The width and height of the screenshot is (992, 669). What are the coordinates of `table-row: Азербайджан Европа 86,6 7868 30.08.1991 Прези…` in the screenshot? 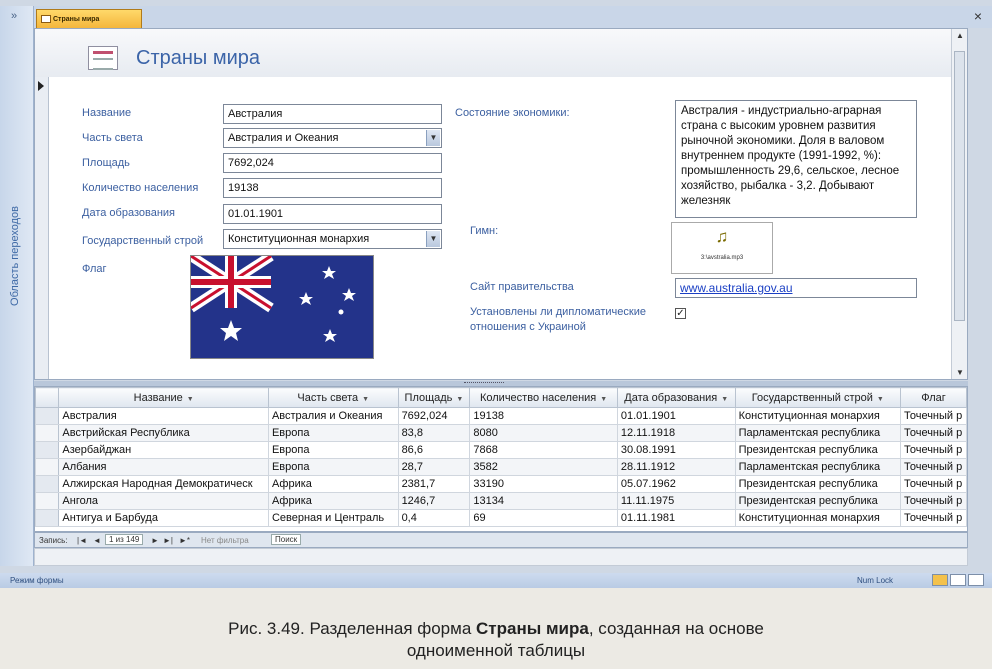 It's located at (501, 450).